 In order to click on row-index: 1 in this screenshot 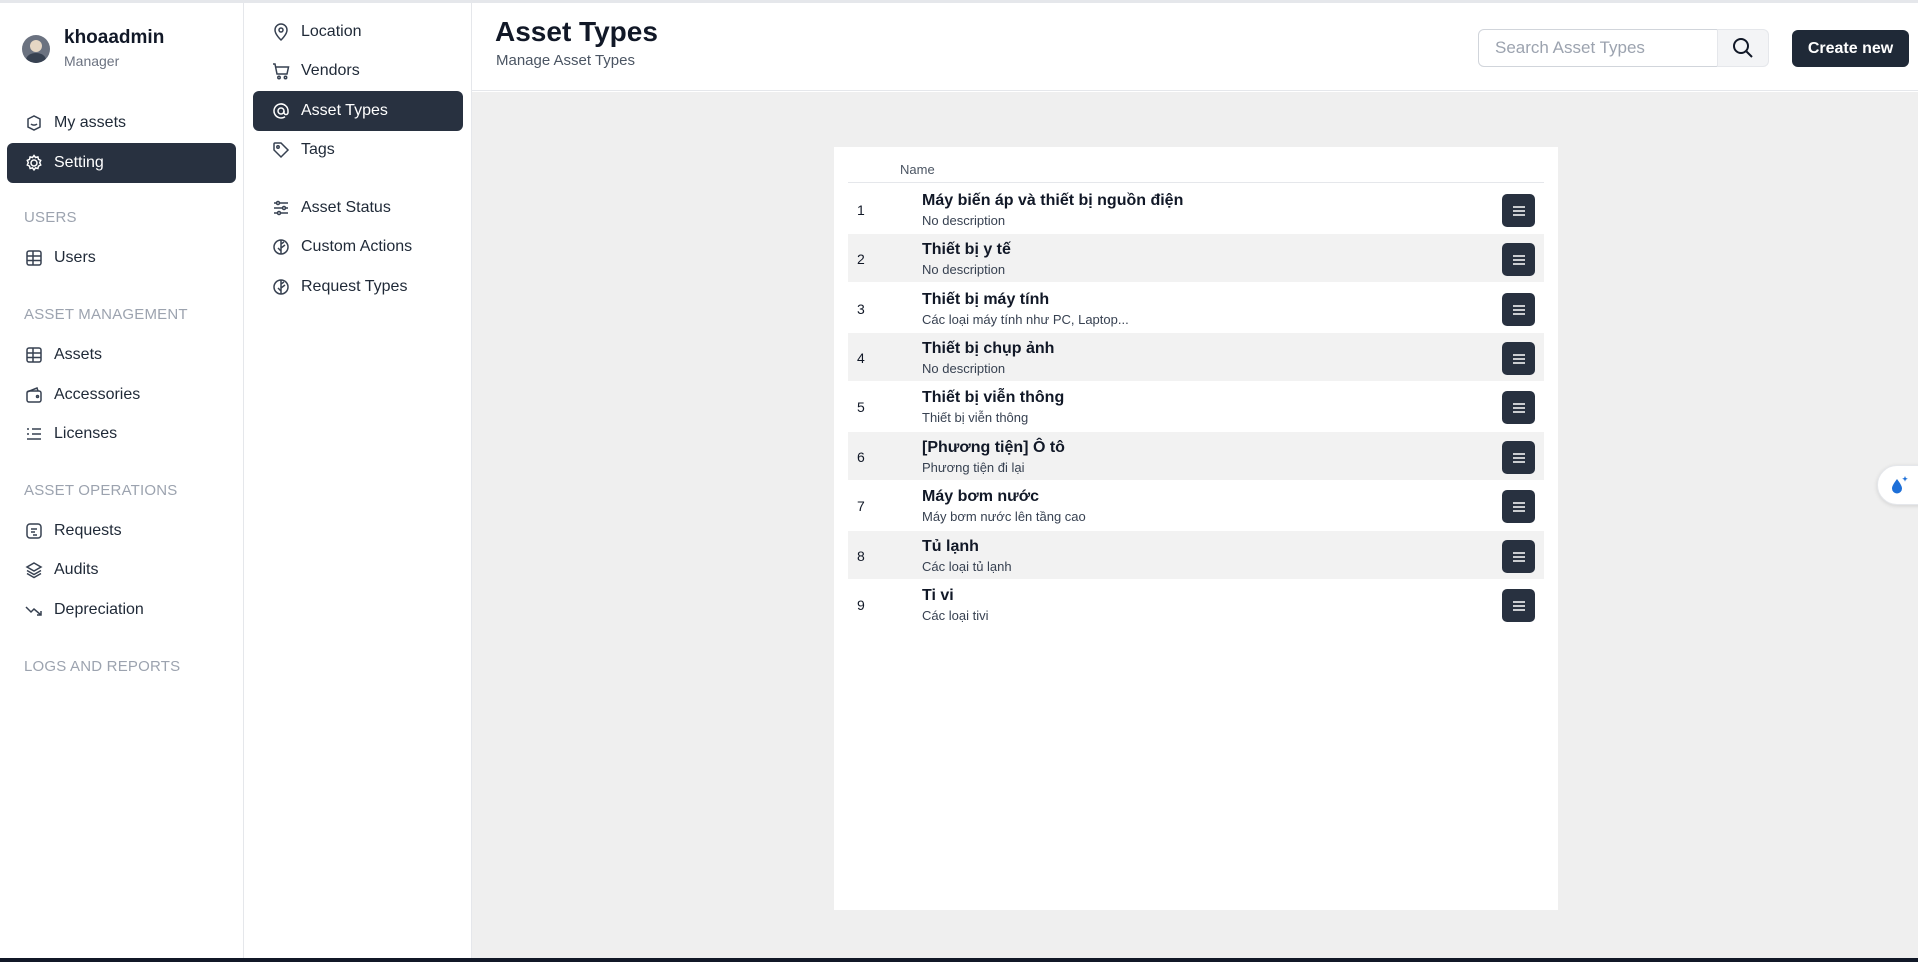, I will do `click(861, 210)`.